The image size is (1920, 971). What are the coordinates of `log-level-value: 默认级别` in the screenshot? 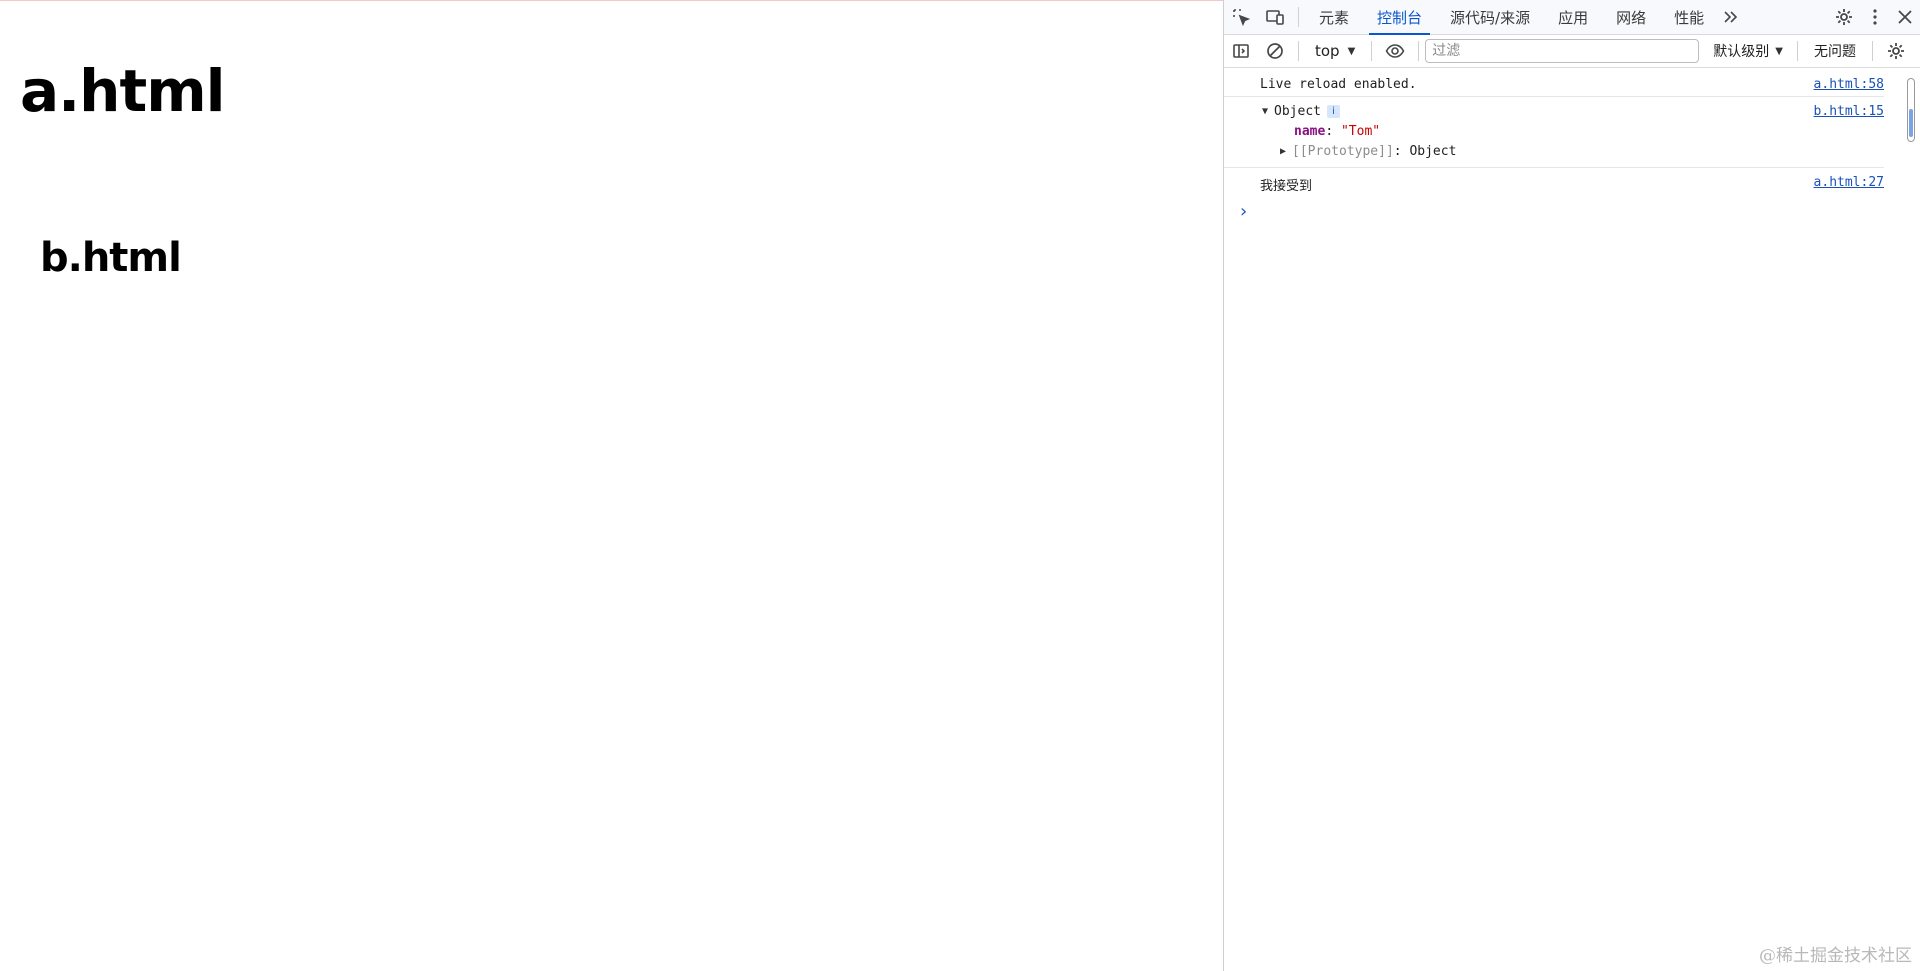 It's located at (1741, 52).